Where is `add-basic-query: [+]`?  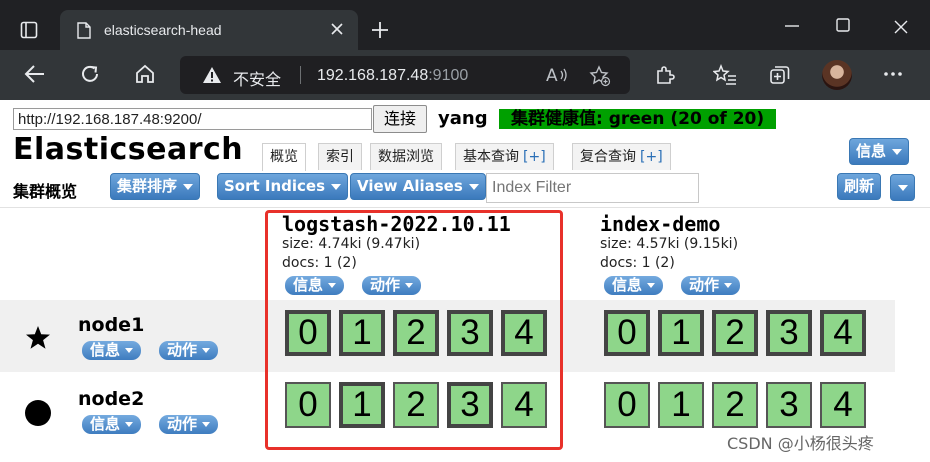
add-basic-query: [+] is located at coordinates (534, 157).